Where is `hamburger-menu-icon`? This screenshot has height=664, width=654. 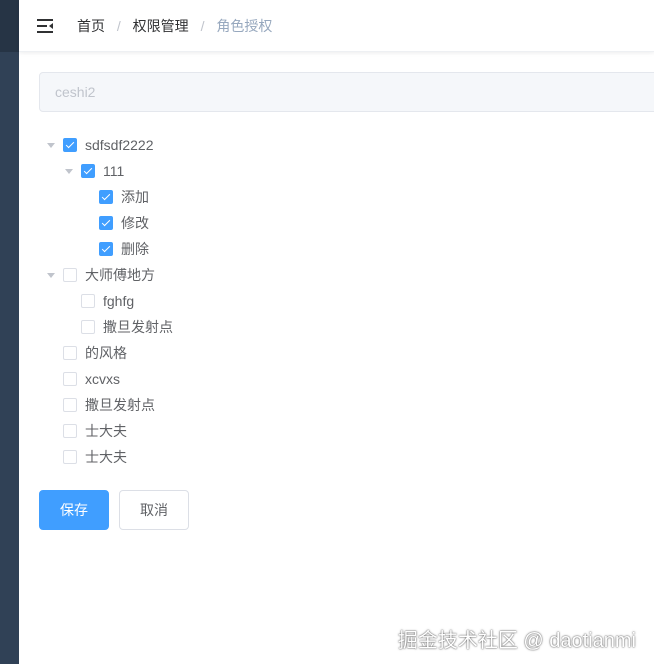
hamburger-menu-icon is located at coordinates (45, 26).